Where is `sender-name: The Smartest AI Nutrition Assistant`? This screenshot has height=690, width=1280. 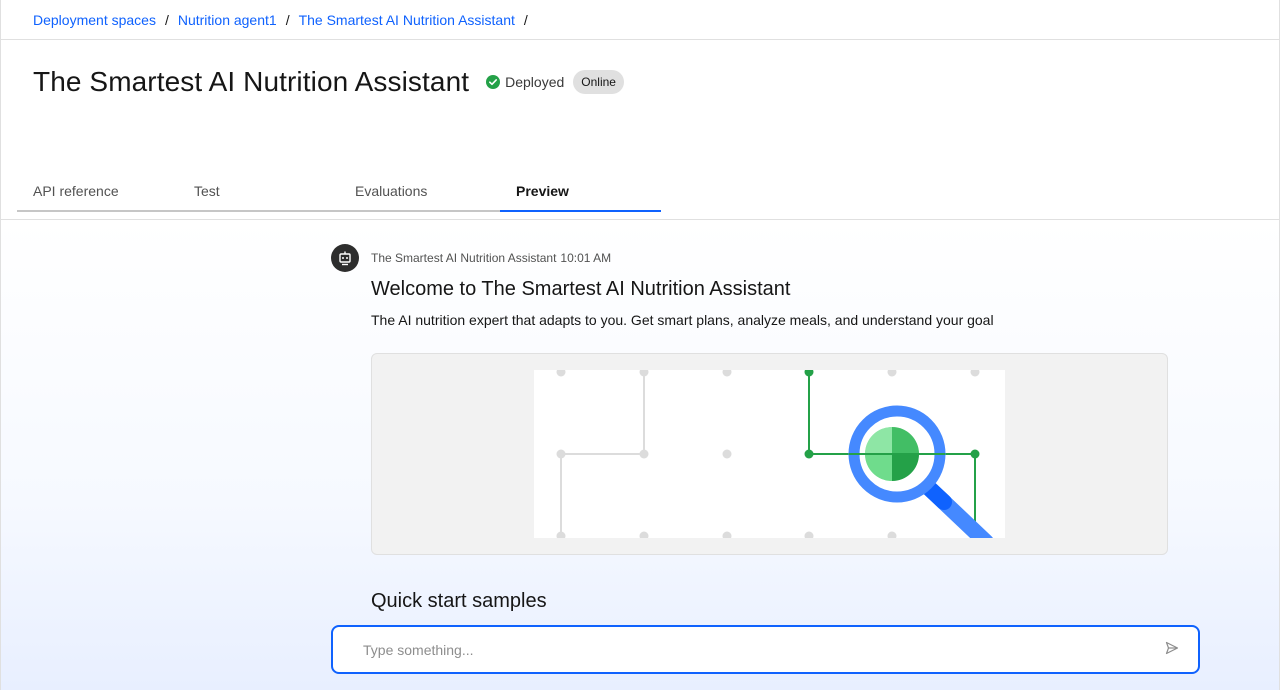
sender-name: The Smartest AI Nutrition Assistant is located at coordinates (464, 258).